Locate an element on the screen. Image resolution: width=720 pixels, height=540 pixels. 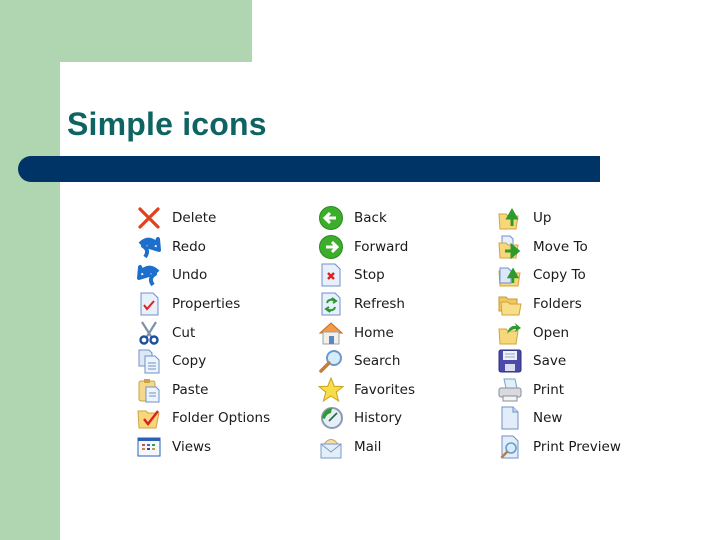
list-item-print: Print is located at coordinates (557, 390).